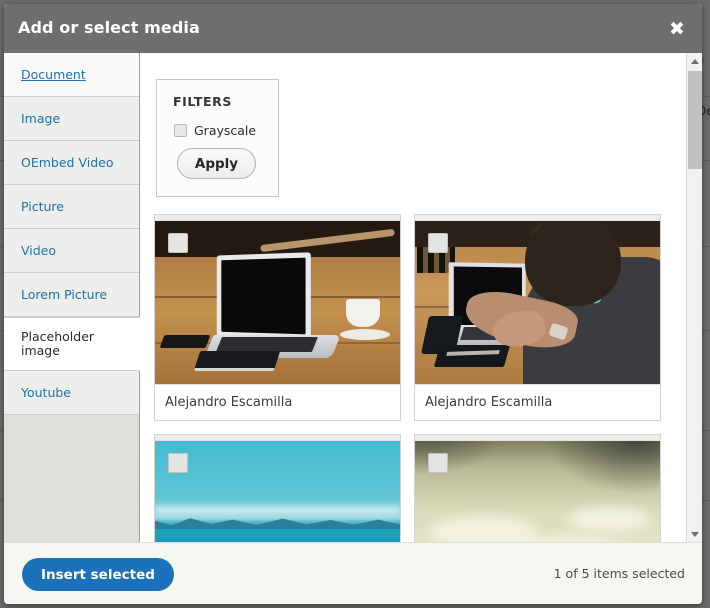 Image resolution: width=710 pixels, height=608 pixels. Describe the element at coordinates (98, 574) in the screenshot. I see `insert-selected-button: Insert selected` at that location.